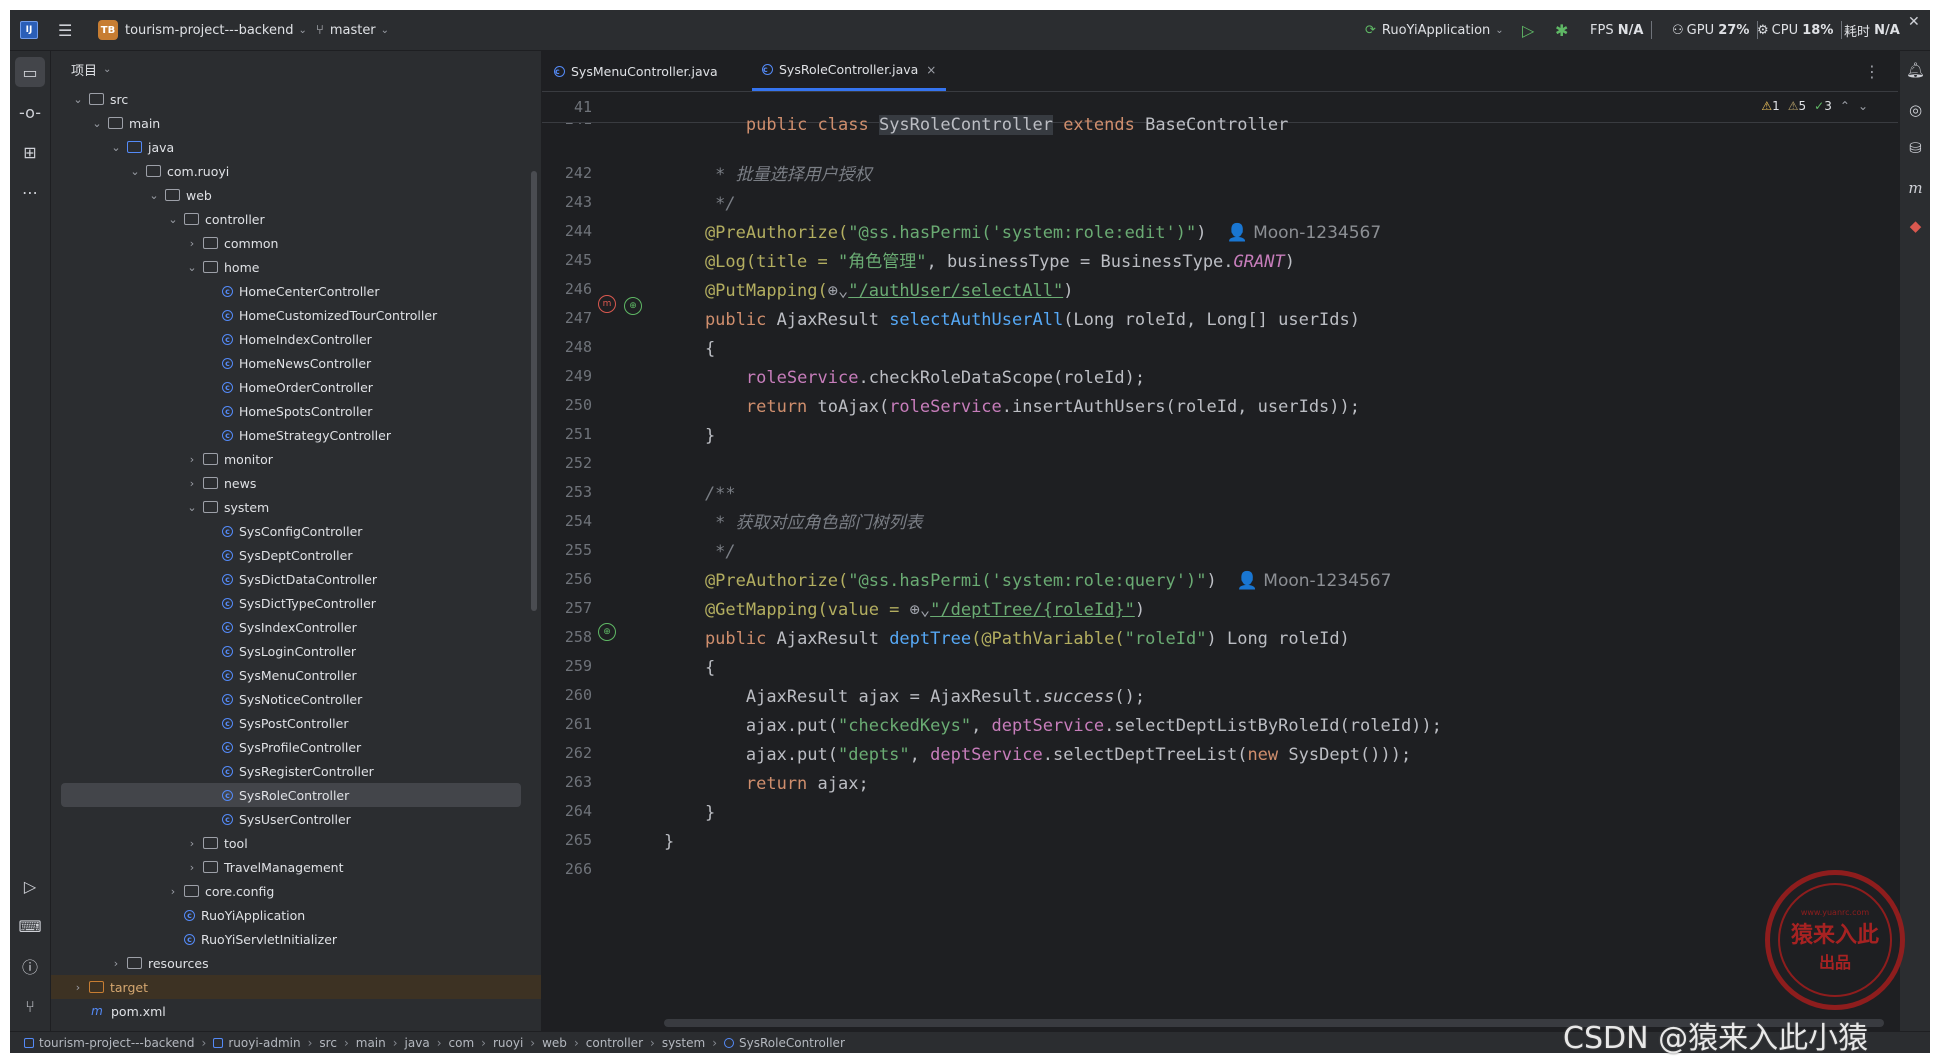 This screenshot has height=1061, width=1941. What do you see at coordinates (291, 267) in the screenshot?
I see `tree-item: ⌄ home` at bounding box center [291, 267].